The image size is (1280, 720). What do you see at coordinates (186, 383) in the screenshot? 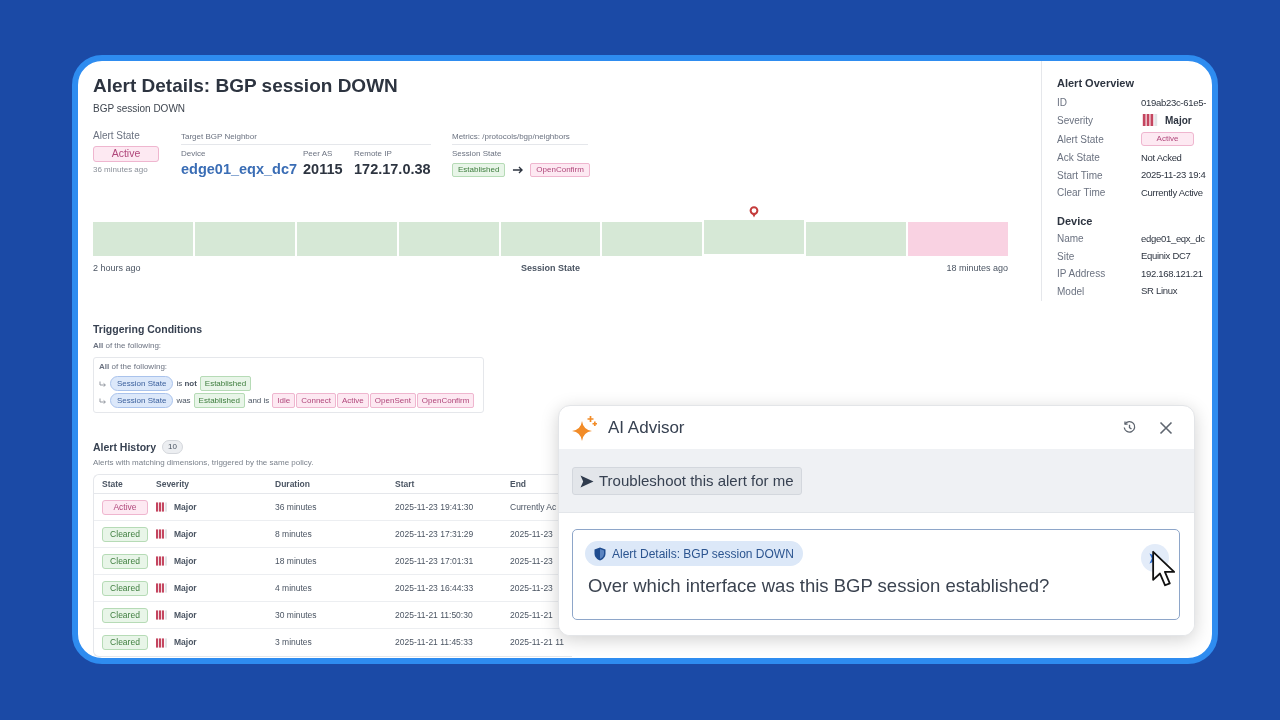
I see `condition-text: is not` at bounding box center [186, 383].